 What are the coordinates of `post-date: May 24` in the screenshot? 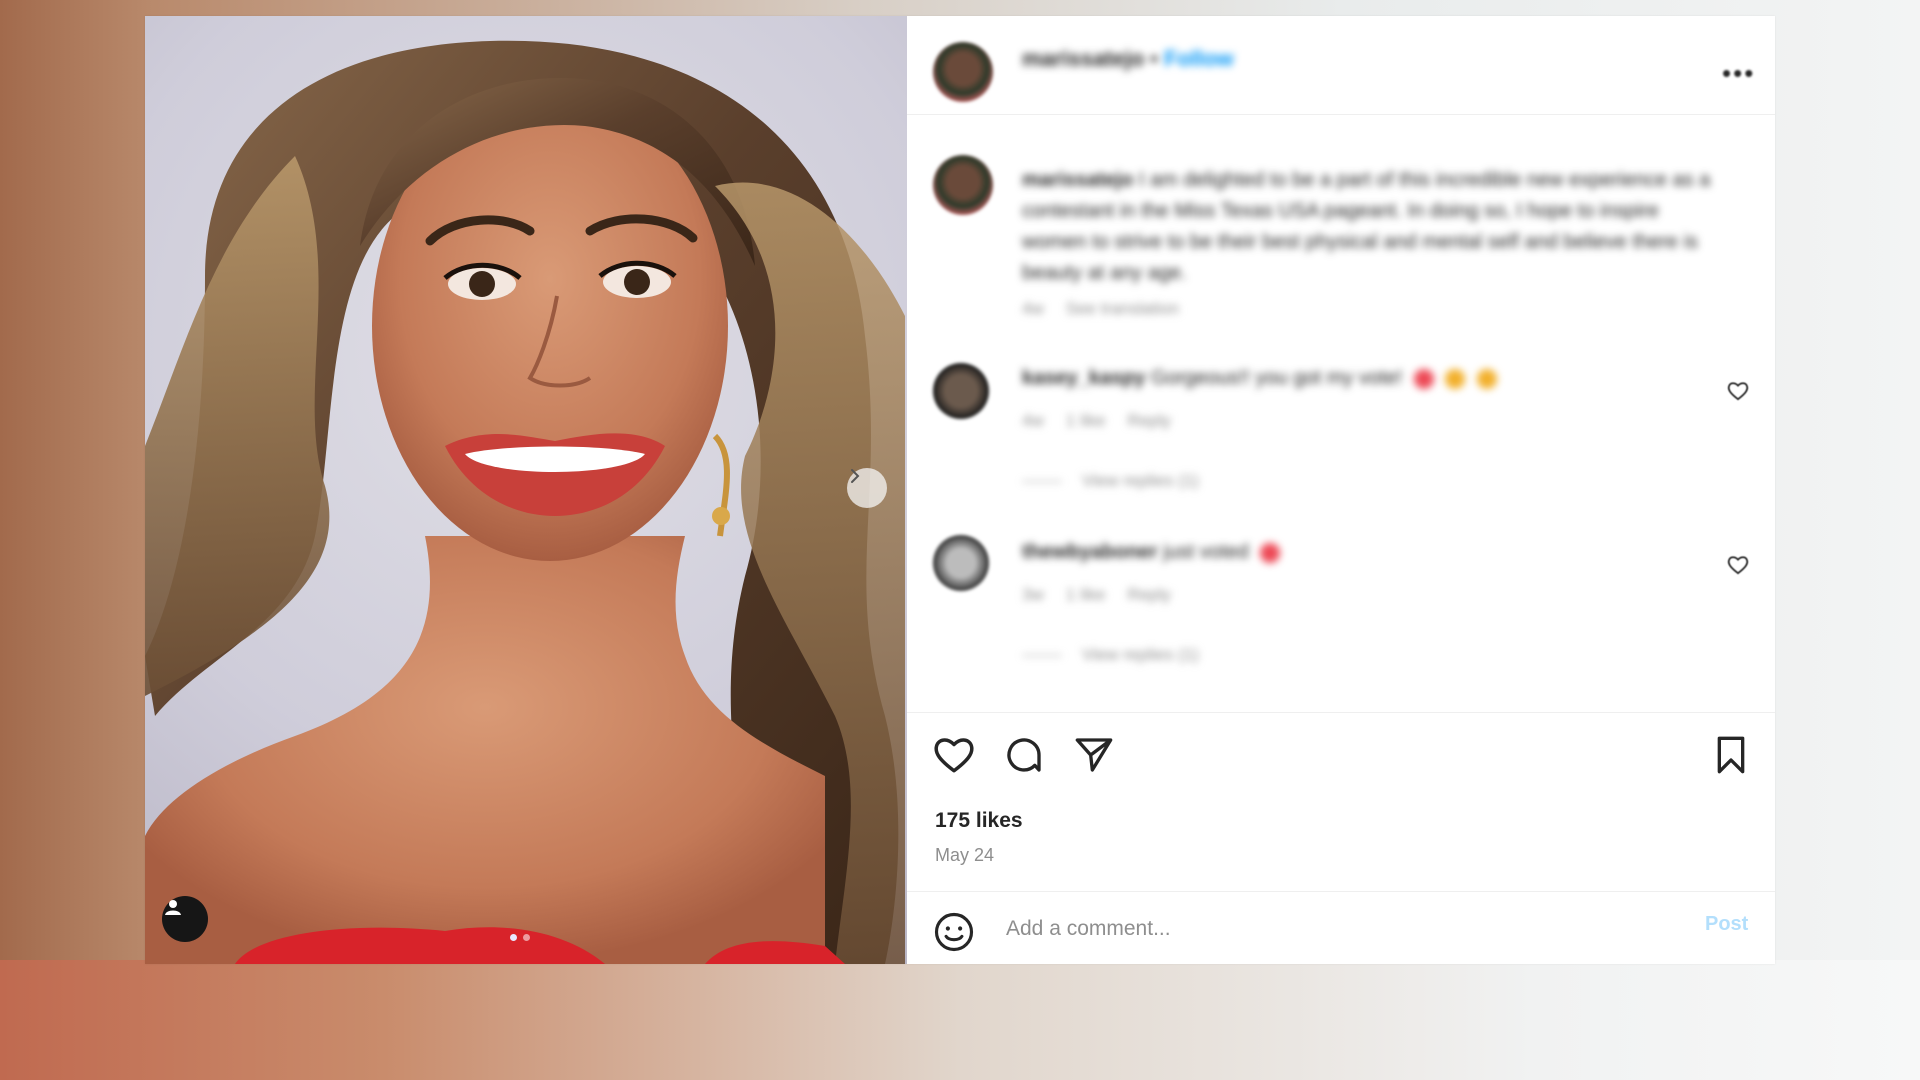 It's located at (965, 855).